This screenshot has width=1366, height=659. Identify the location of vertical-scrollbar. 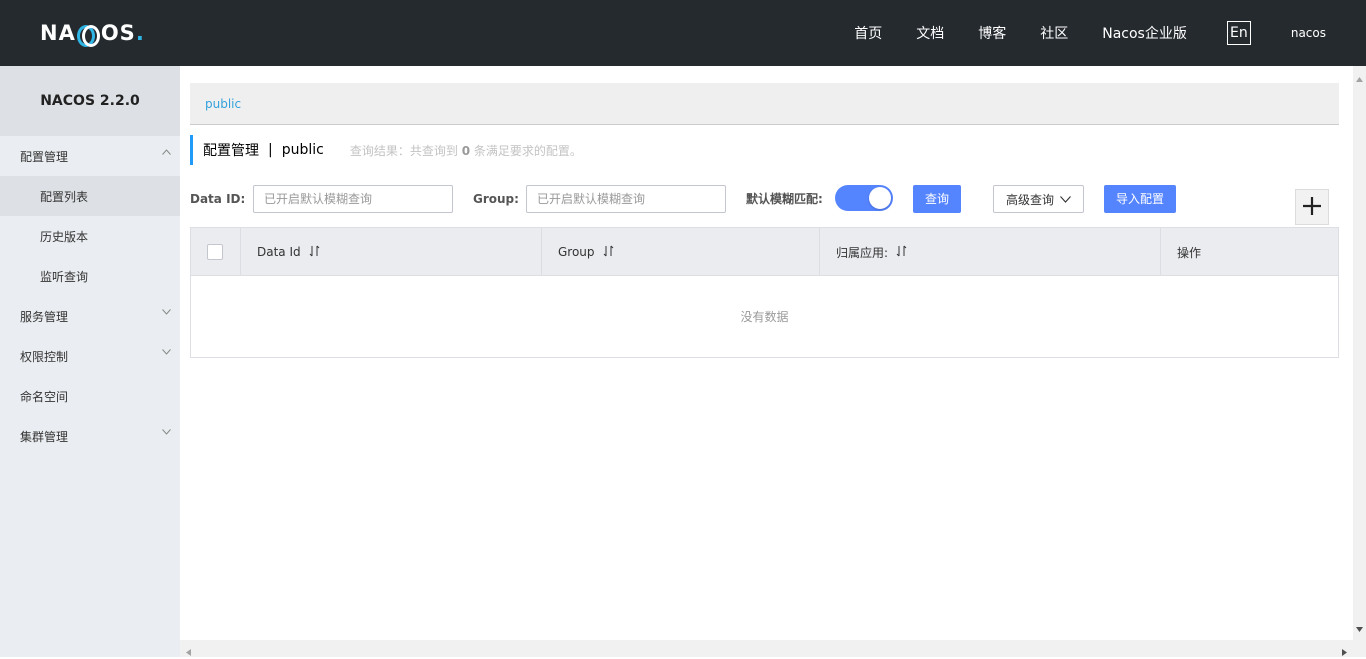
(1359, 353).